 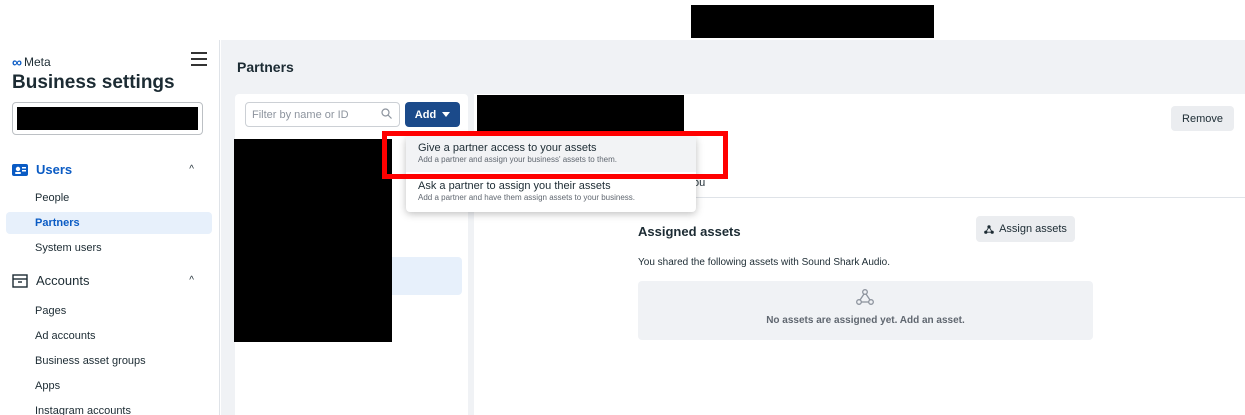 I want to click on search-icon, so click(x=386, y=113).